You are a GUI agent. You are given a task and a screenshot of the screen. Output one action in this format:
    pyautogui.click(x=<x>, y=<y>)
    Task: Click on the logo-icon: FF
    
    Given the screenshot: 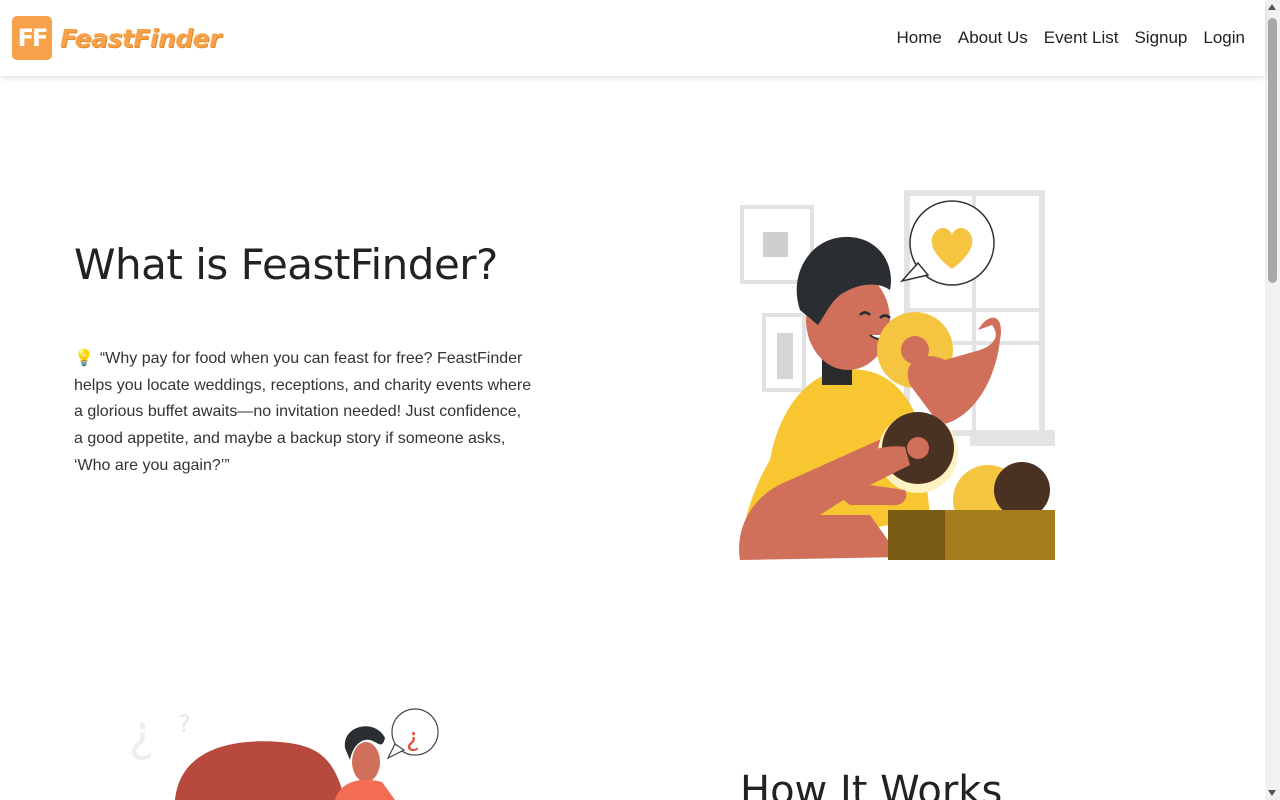 What is the action you would take?
    pyautogui.click(x=32, y=38)
    